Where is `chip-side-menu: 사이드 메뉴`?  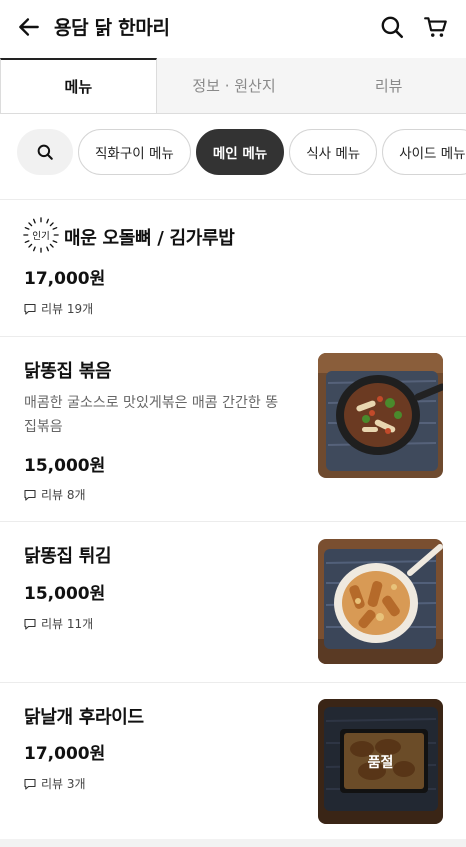 chip-side-menu: 사이드 메뉴 is located at coordinates (424, 152).